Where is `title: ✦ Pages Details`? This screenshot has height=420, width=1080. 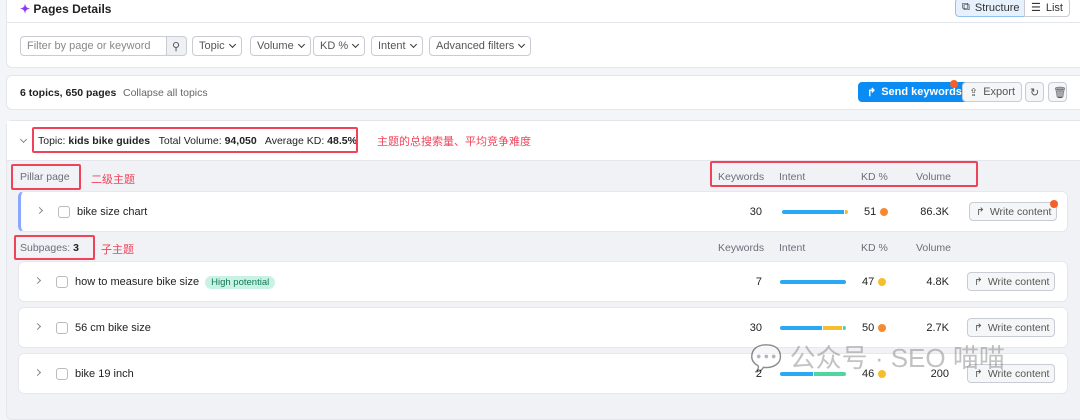 title: ✦ Pages Details is located at coordinates (65, 9).